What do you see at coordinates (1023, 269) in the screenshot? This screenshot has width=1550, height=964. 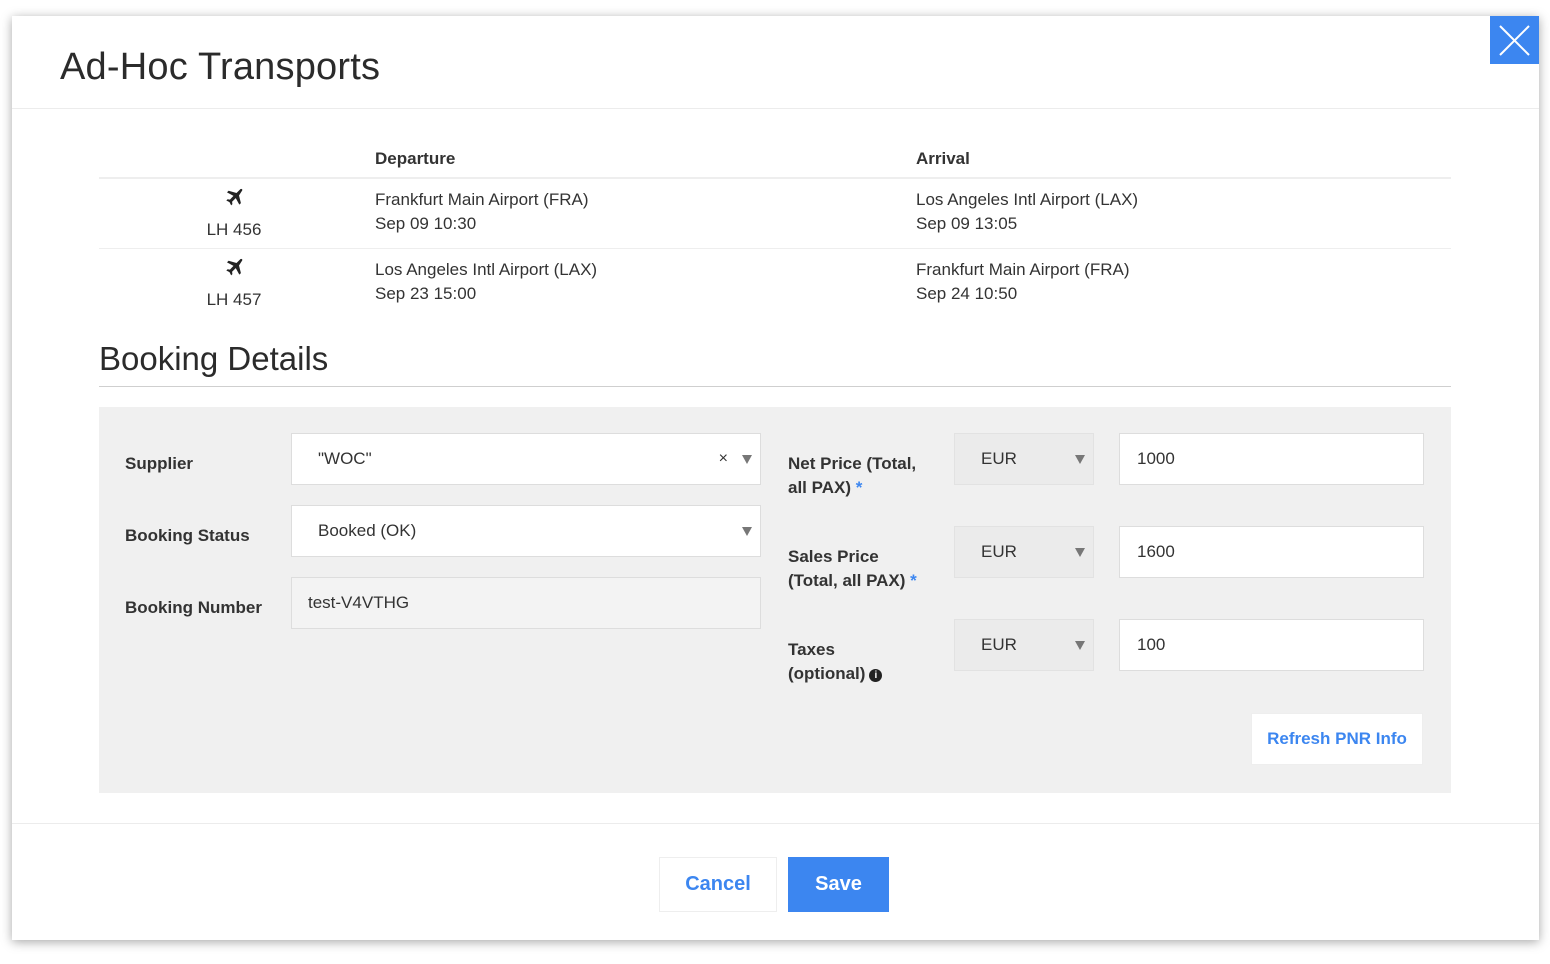 I see `arrival-place: Frankfurt Main Airport (FRA)` at bounding box center [1023, 269].